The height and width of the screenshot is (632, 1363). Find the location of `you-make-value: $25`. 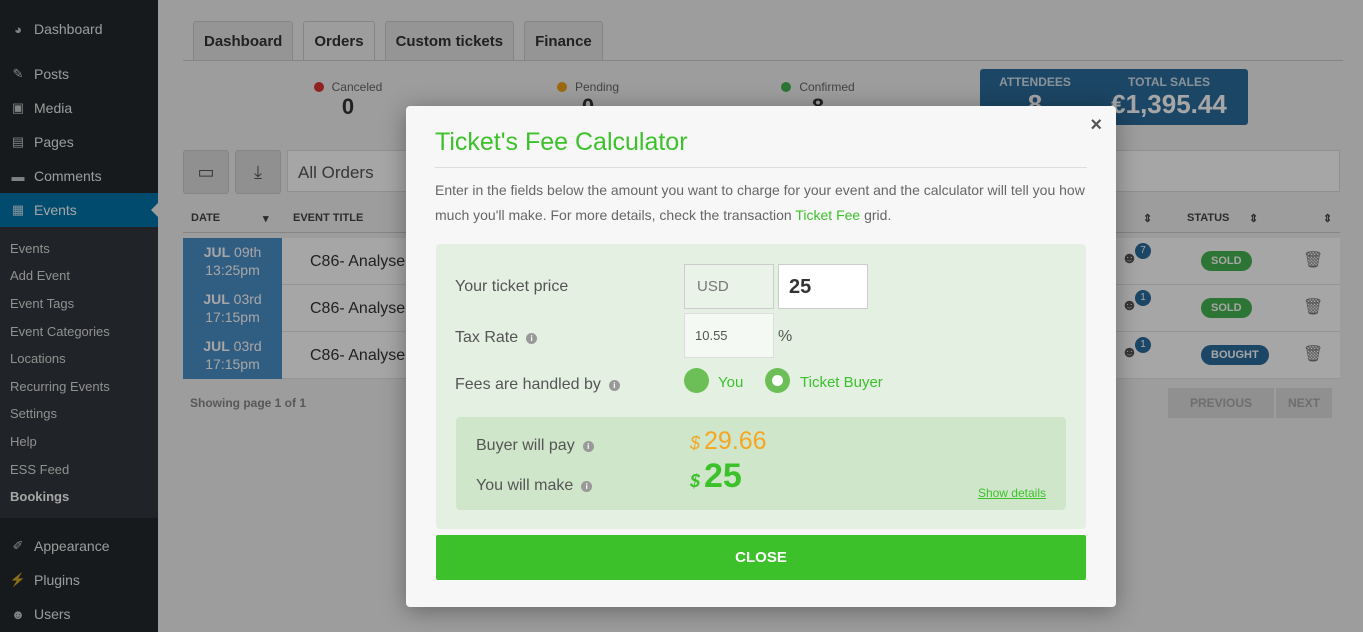

you-make-value: $25 is located at coordinates (716, 476).